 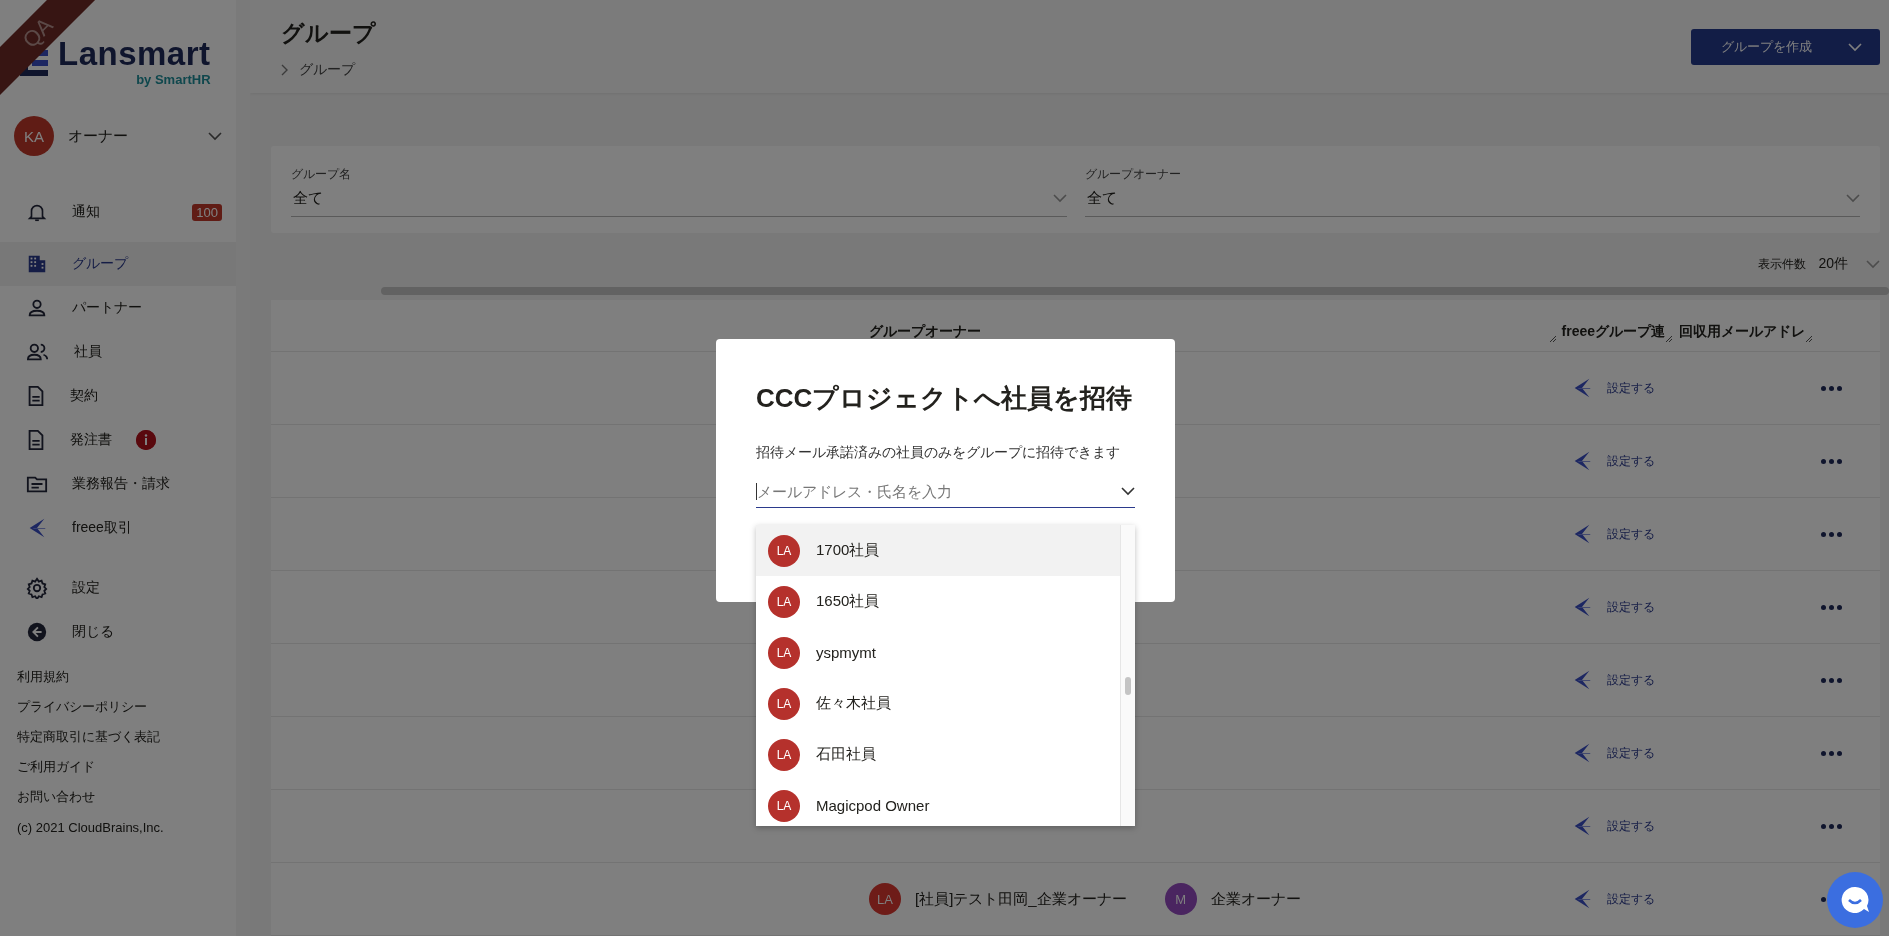 I want to click on create-group-button: グループを作成, so click(x=1785, y=47).